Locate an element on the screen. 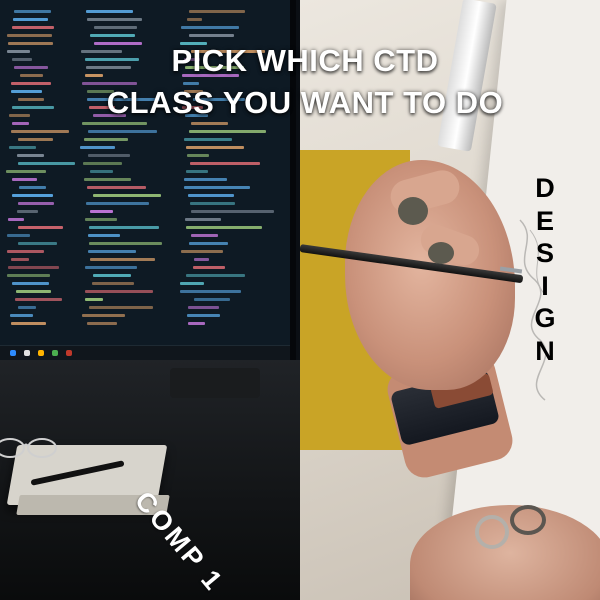 The width and height of the screenshot is (600, 600). title-line-2: CLASS YOU WANT TO DO is located at coordinates (305, 102).